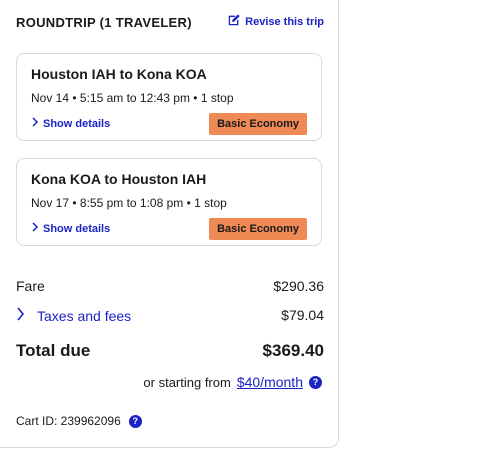 The width and height of the screenshot is (500, 450). Describe the element at coordinates (284, 21) in the screenshot. I see `revise-trip-label: Revise this trip` at that location.